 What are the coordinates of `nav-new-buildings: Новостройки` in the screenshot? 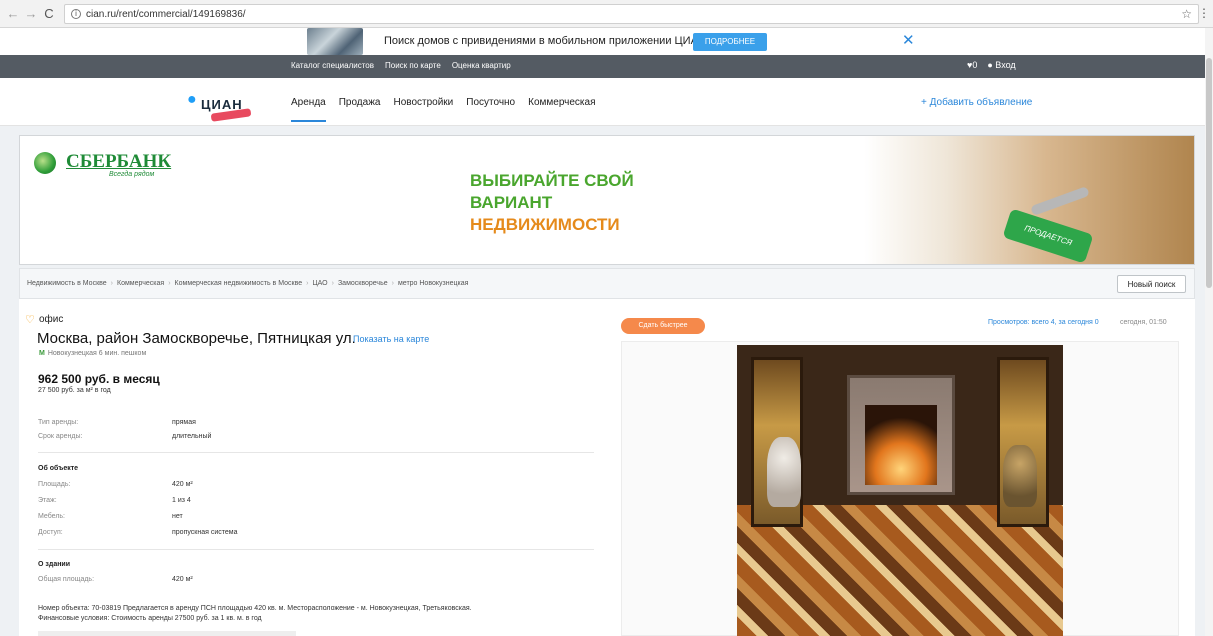 It's located at (423, 109).